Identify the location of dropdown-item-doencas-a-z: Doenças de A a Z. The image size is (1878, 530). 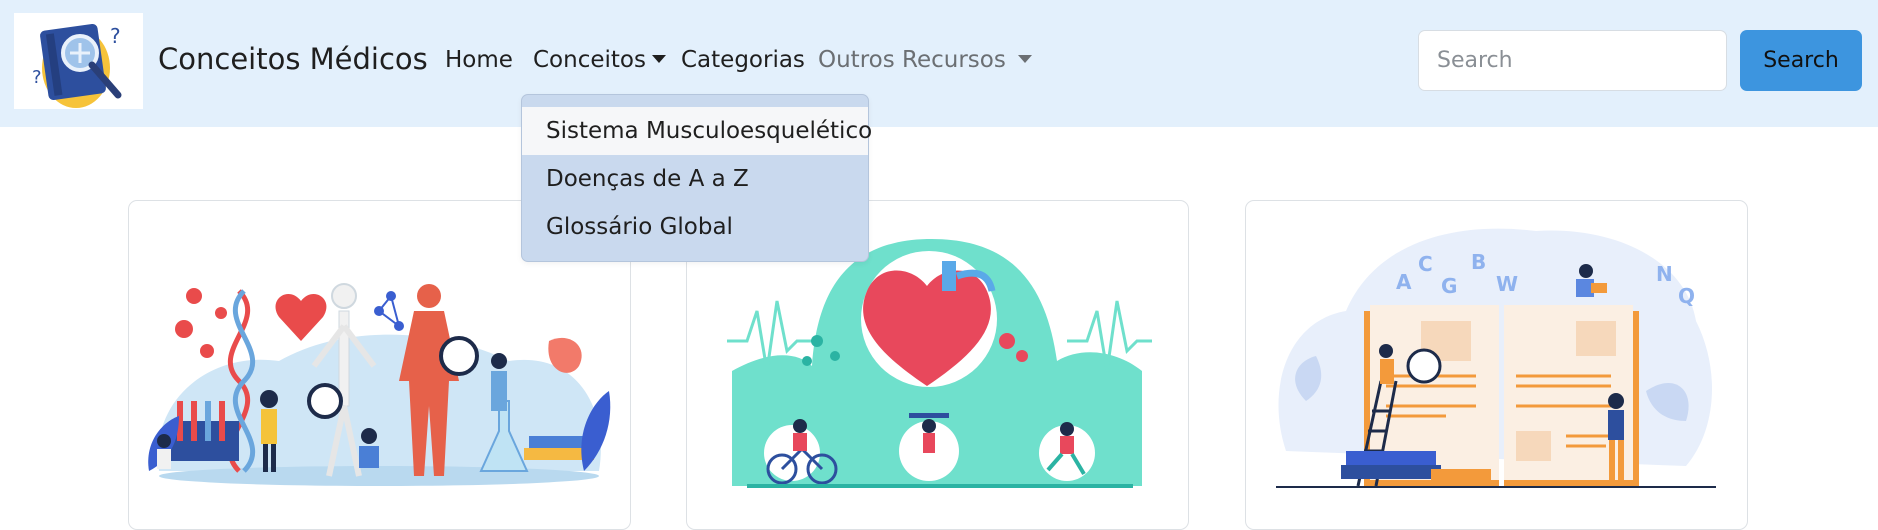
(695, 179).